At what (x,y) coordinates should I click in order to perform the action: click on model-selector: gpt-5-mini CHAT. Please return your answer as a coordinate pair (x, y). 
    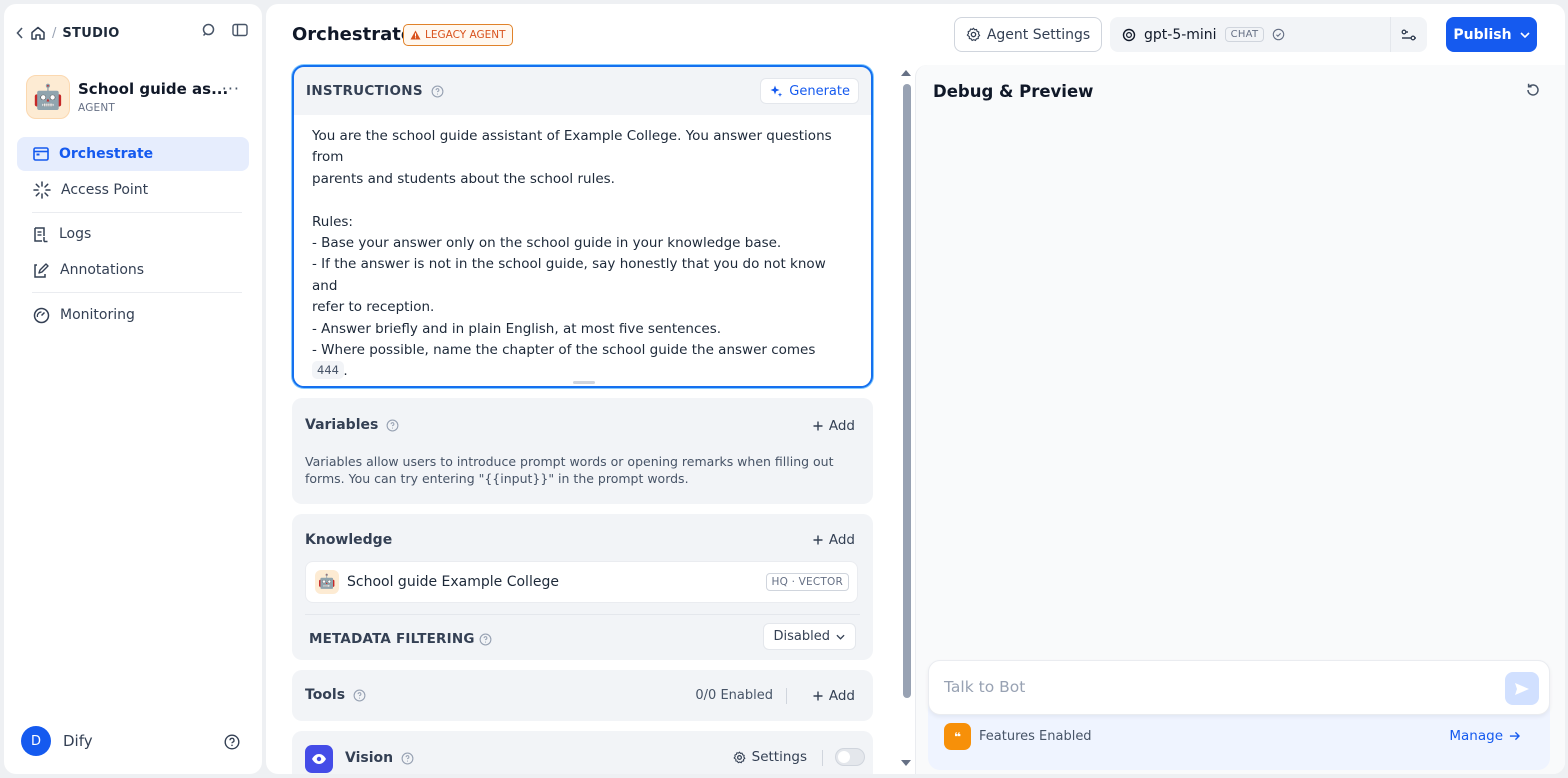
    Looking at the image, I should click on (1268, 34).